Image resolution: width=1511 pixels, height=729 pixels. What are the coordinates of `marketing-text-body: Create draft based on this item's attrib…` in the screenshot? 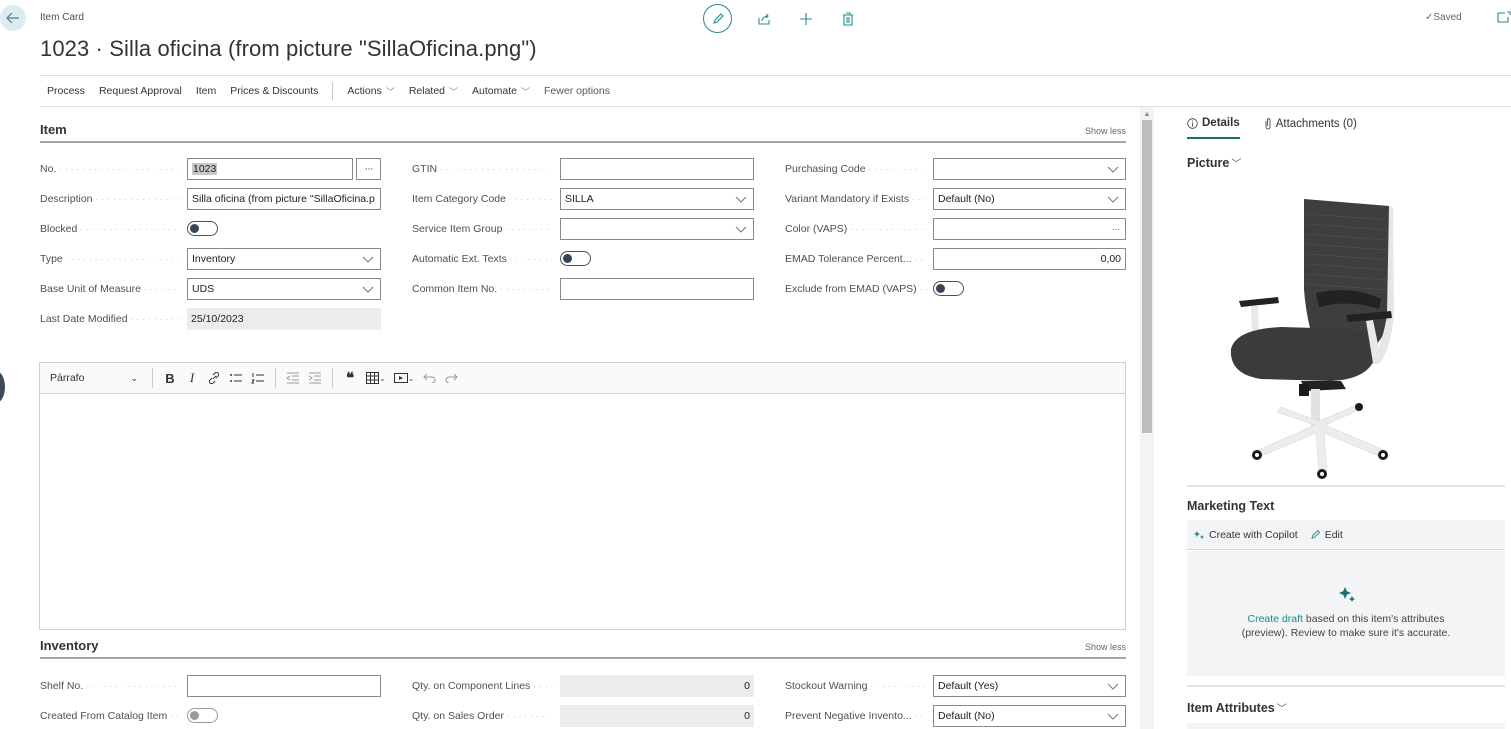 It's located at (1346, 613).